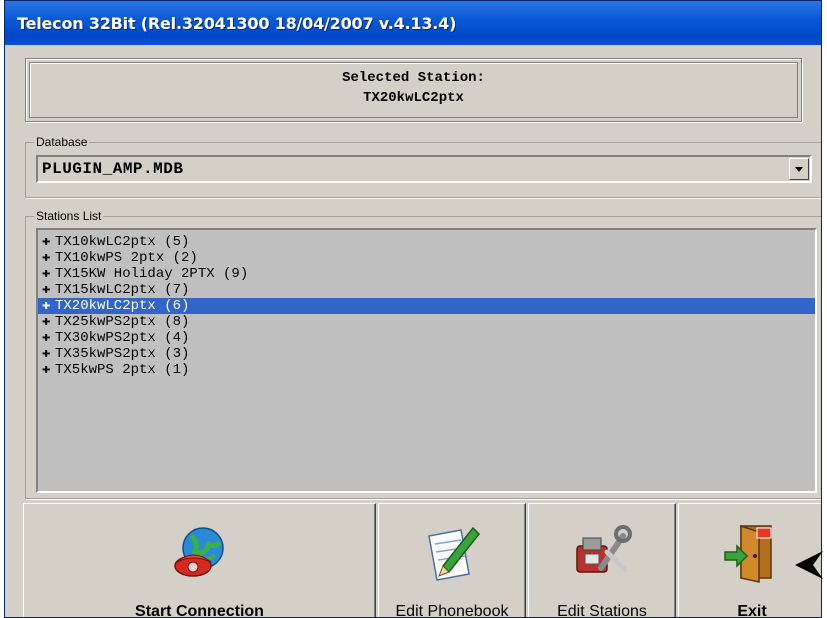 The width and height of the screenshot is (827, 618). Describe the element at coordinates (413, 98) in the screenshot. I see `selected-station-value: TX20kwLC2ptx` at that location.